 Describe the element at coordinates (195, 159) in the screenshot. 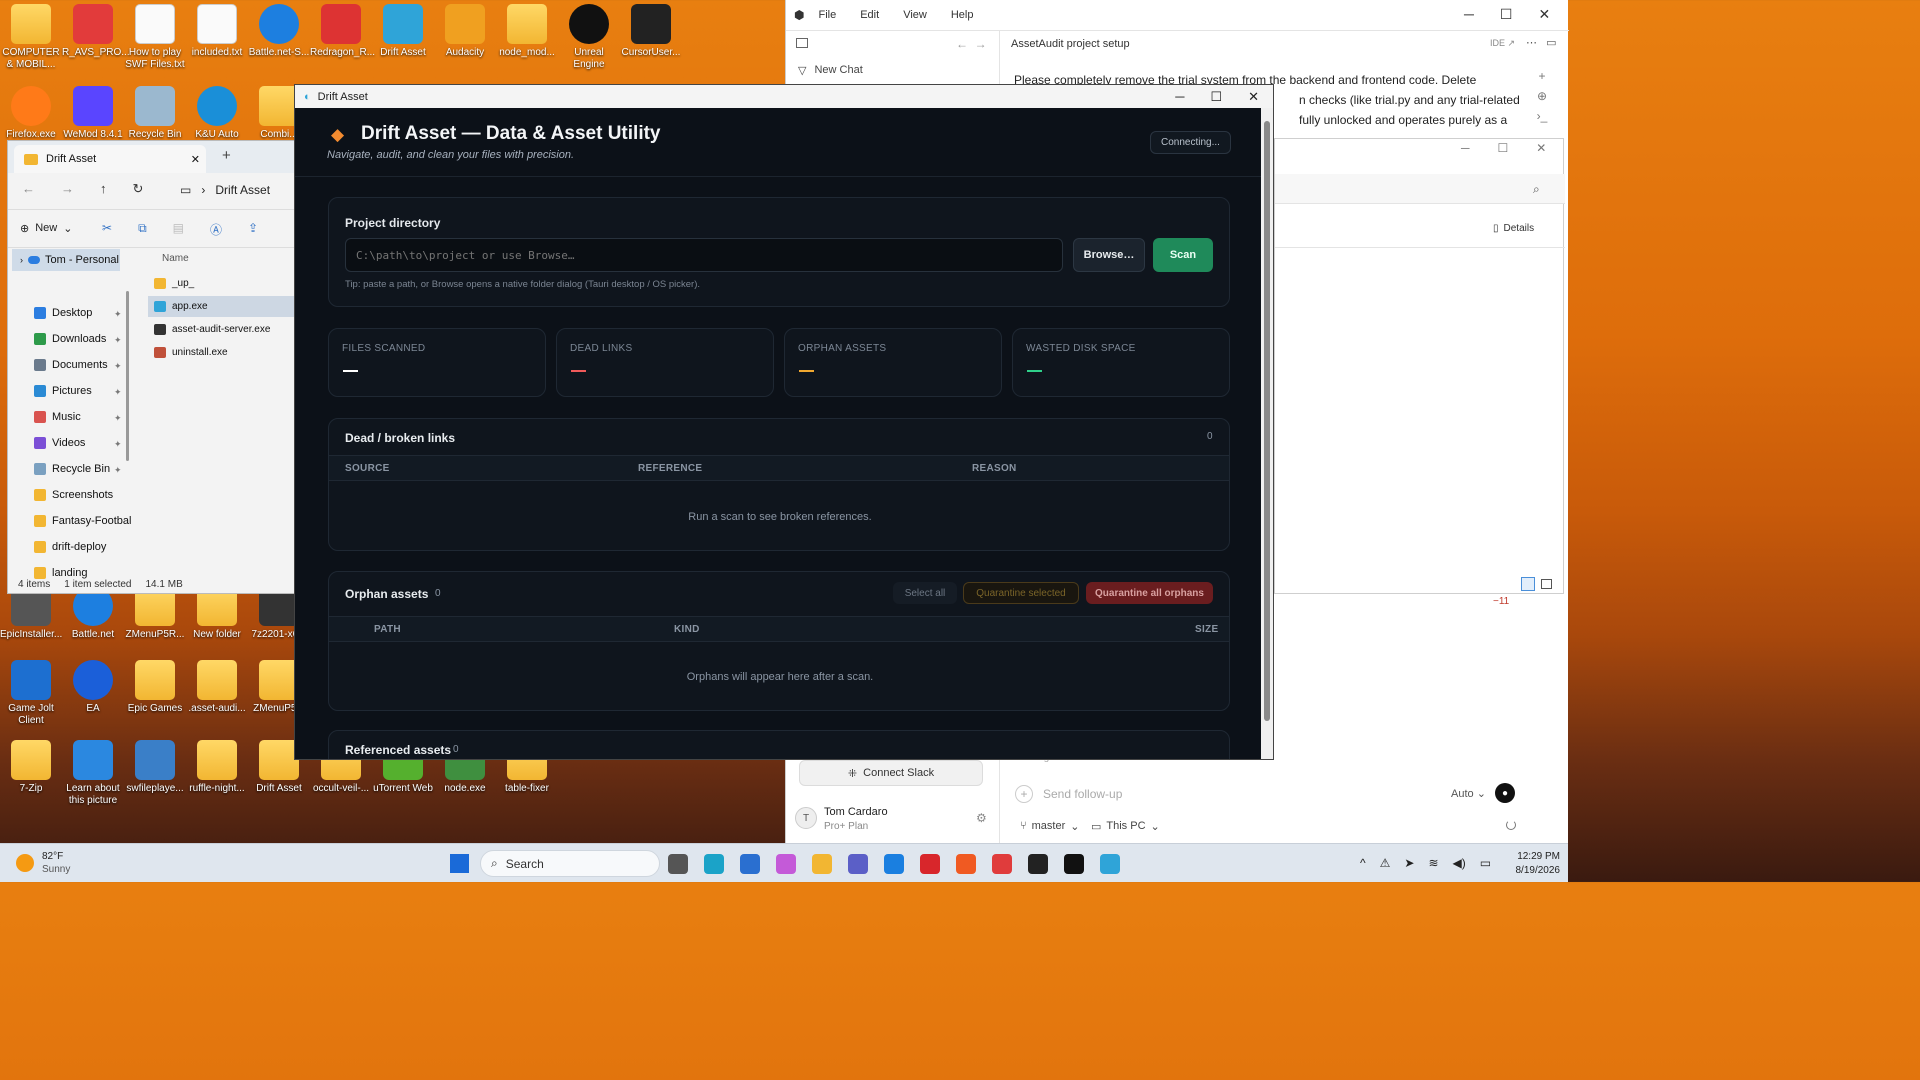

I see `tab-close-icon: ✕` at that location.